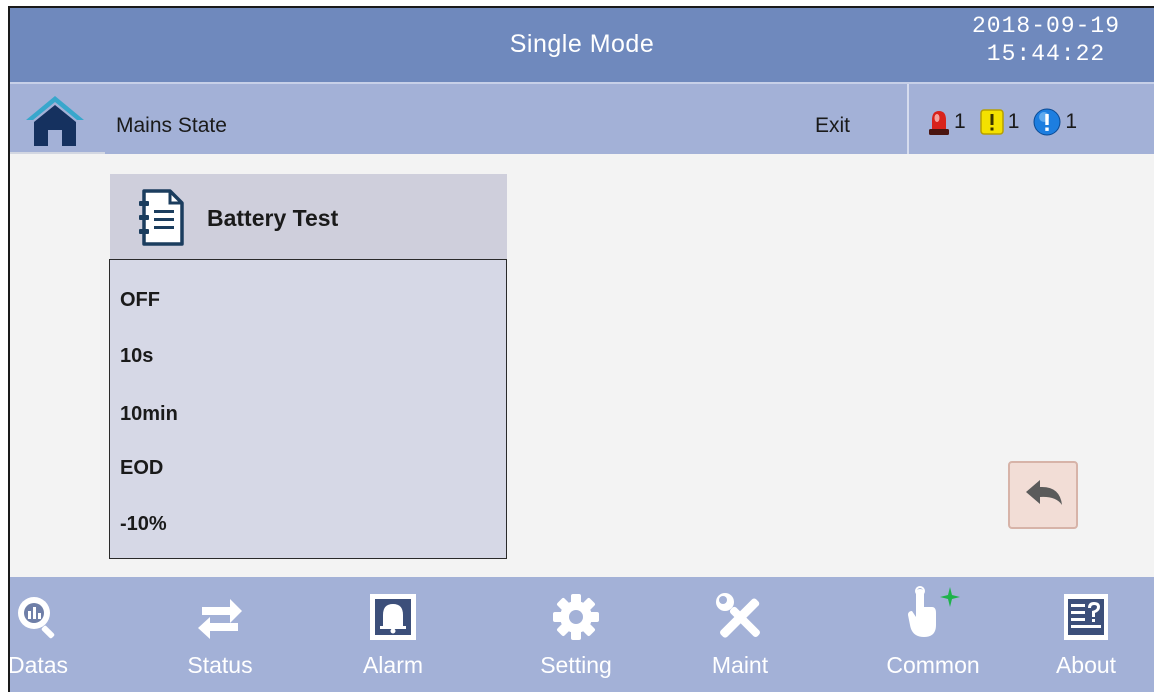 This screenshot has width=1159, height=692. I want to click on nav-maint-label: Maint, so click(740, 665).